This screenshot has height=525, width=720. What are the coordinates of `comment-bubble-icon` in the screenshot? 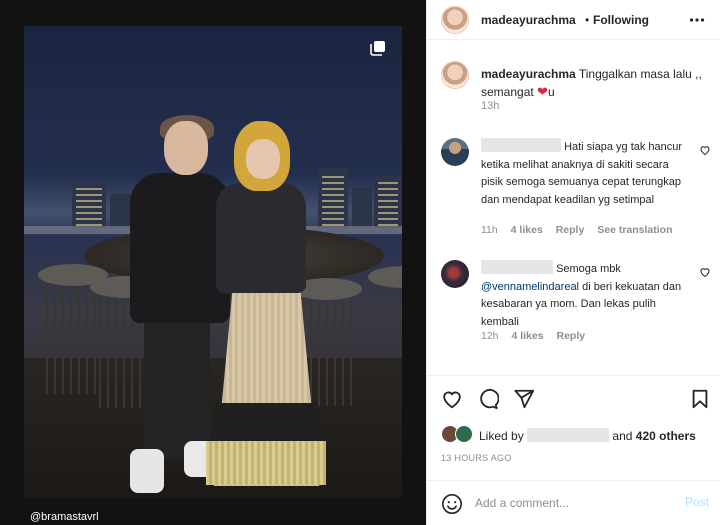 It's located at (488, 399).